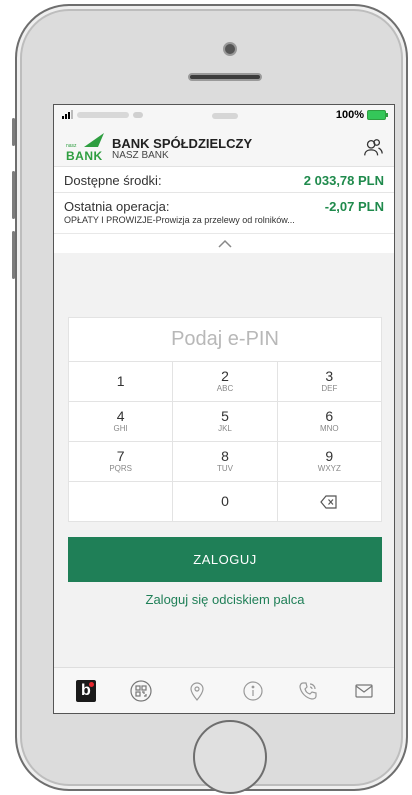  I want to click on app-header: nasz BANK BANK SPÓŁDZIELCZY NASZ BANK, so click(224, 147).